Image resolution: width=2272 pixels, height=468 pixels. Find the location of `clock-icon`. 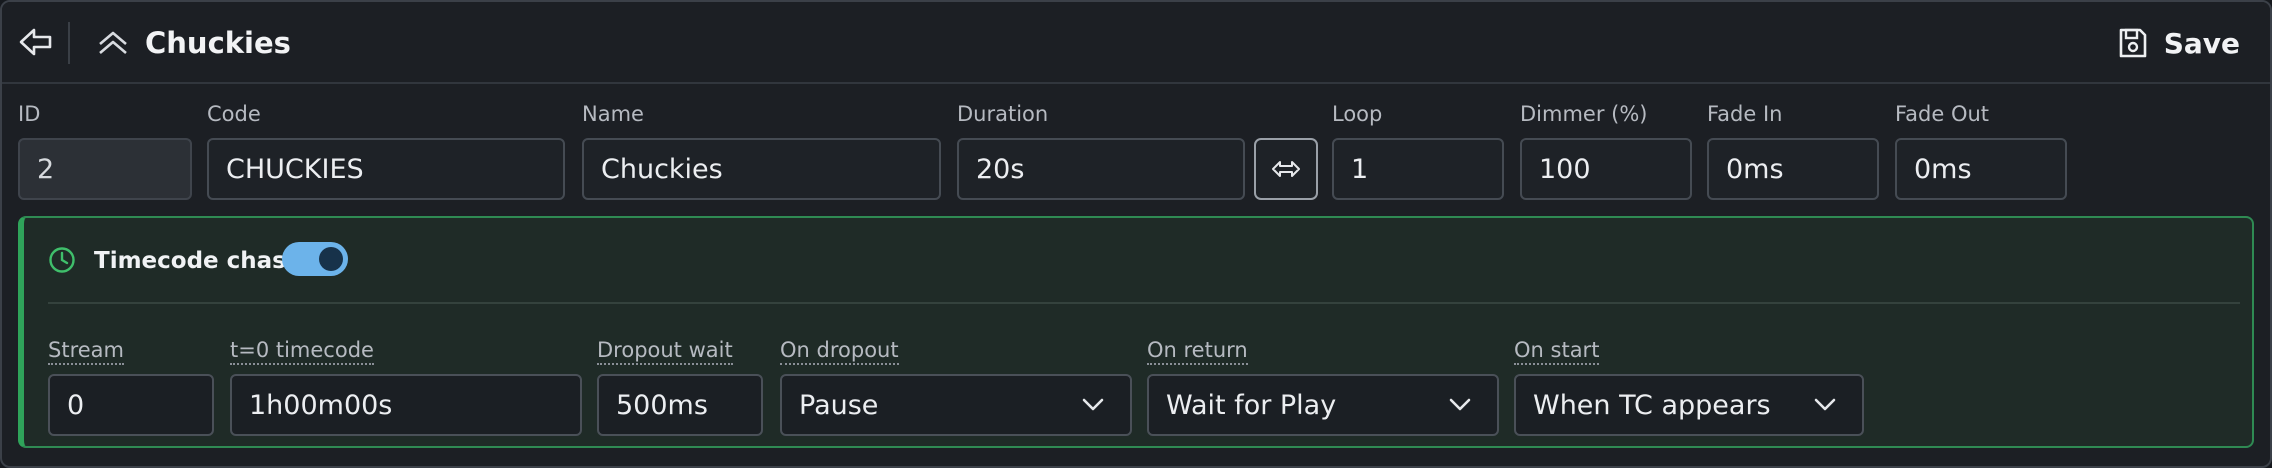

clock-icon is located at coordinates (62, 260).